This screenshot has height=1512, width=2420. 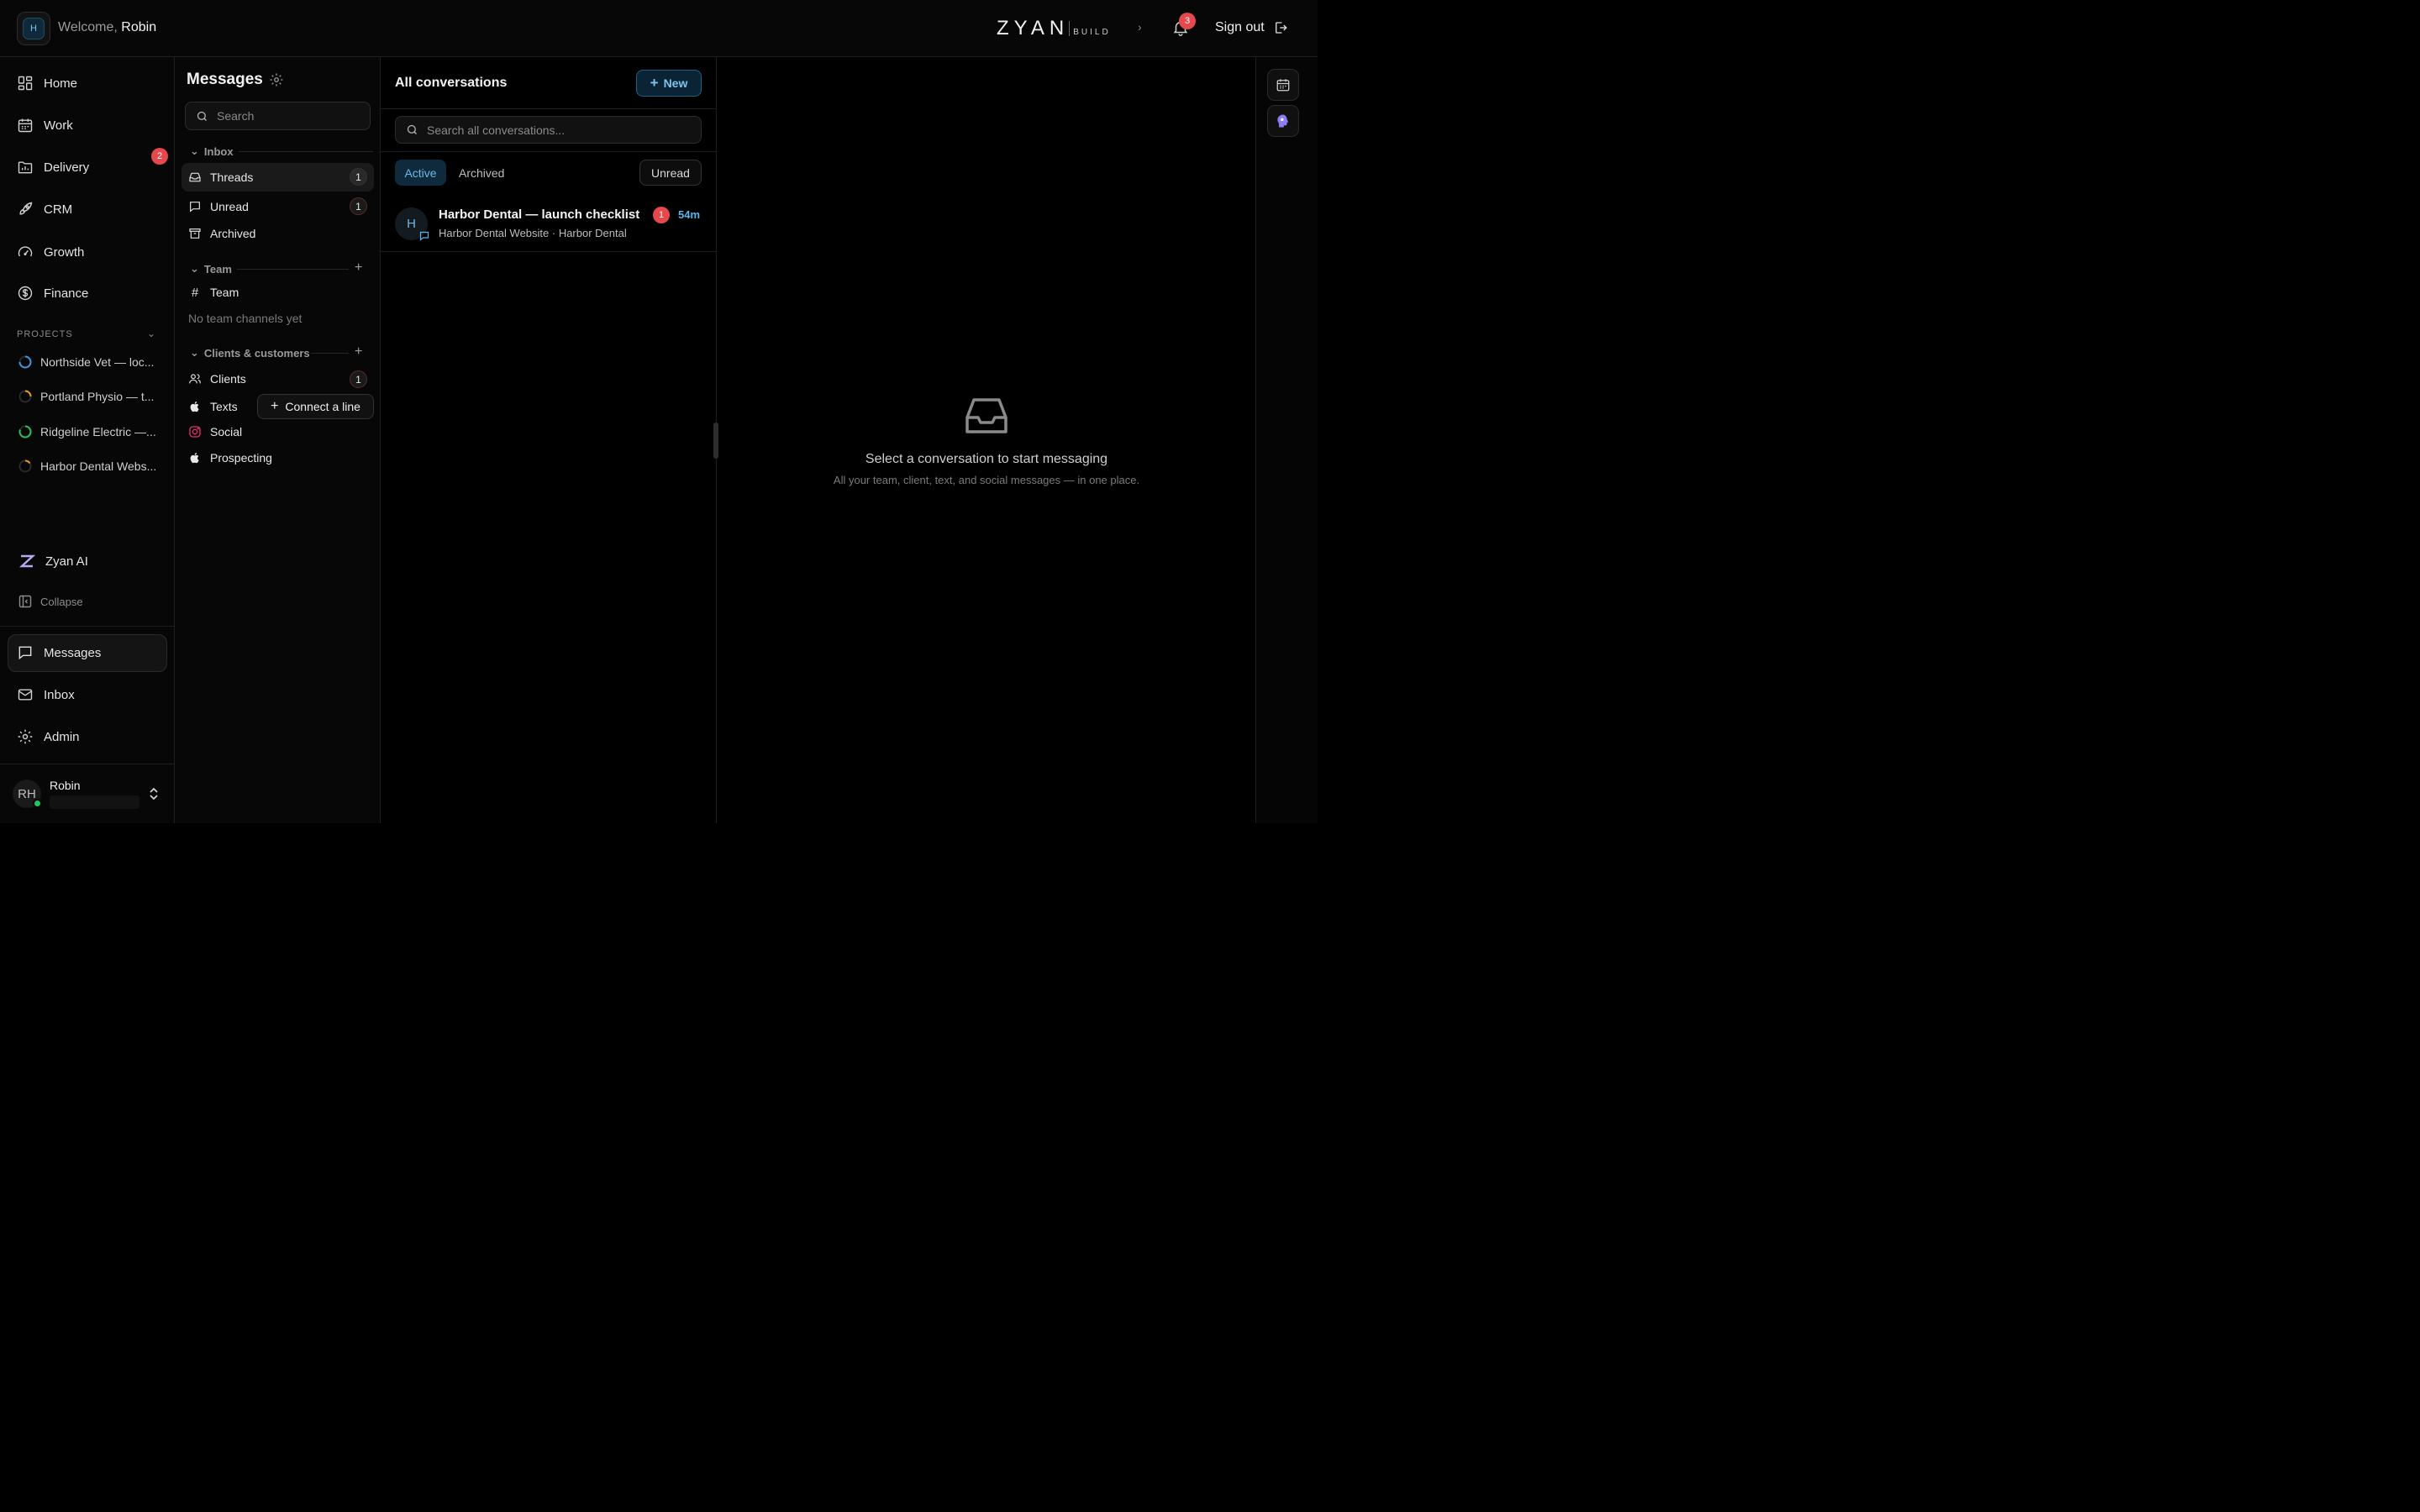 I want to click on tab-archived: Archived, so click(x=481, y=173).